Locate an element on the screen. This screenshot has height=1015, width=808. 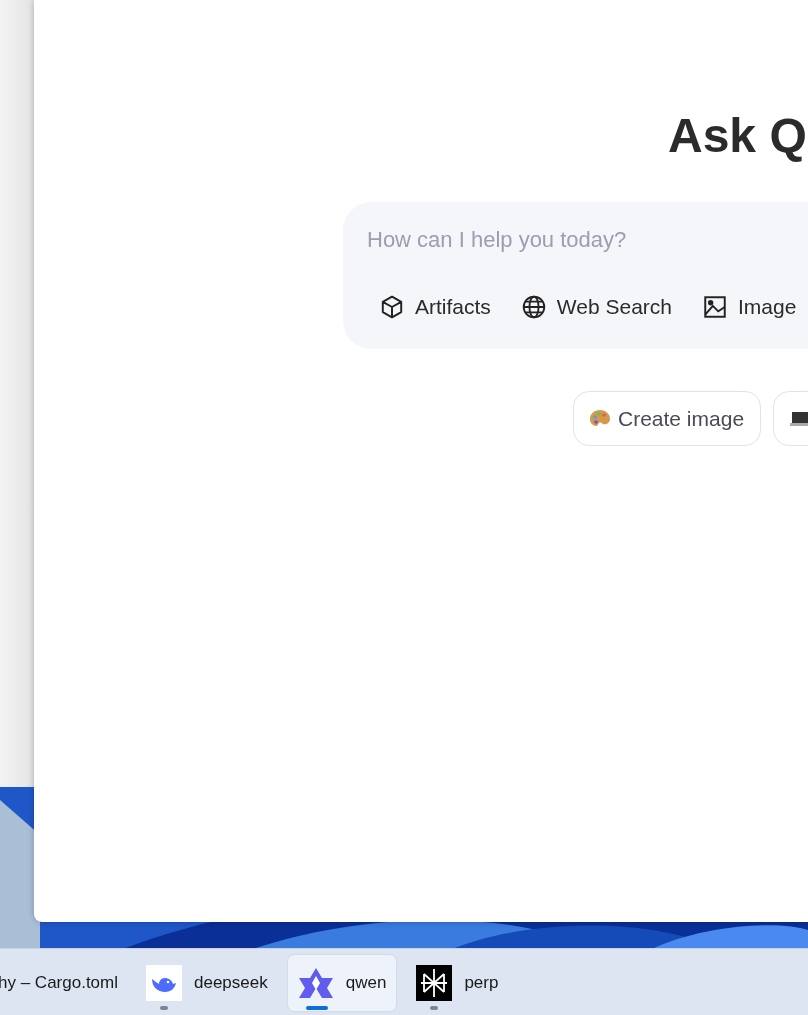
tool-button: Image is located at coordinates (749, 307).